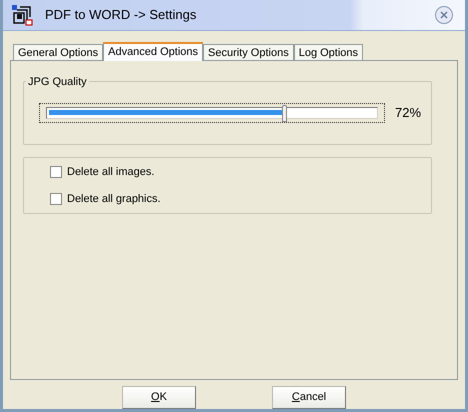 This screenshot has width=468, height=412. What do you see at coordinates (121, 15) in the screenshot?
I see `window-title: PDF to WORD -> Settings` at bounding box center [121, 15].